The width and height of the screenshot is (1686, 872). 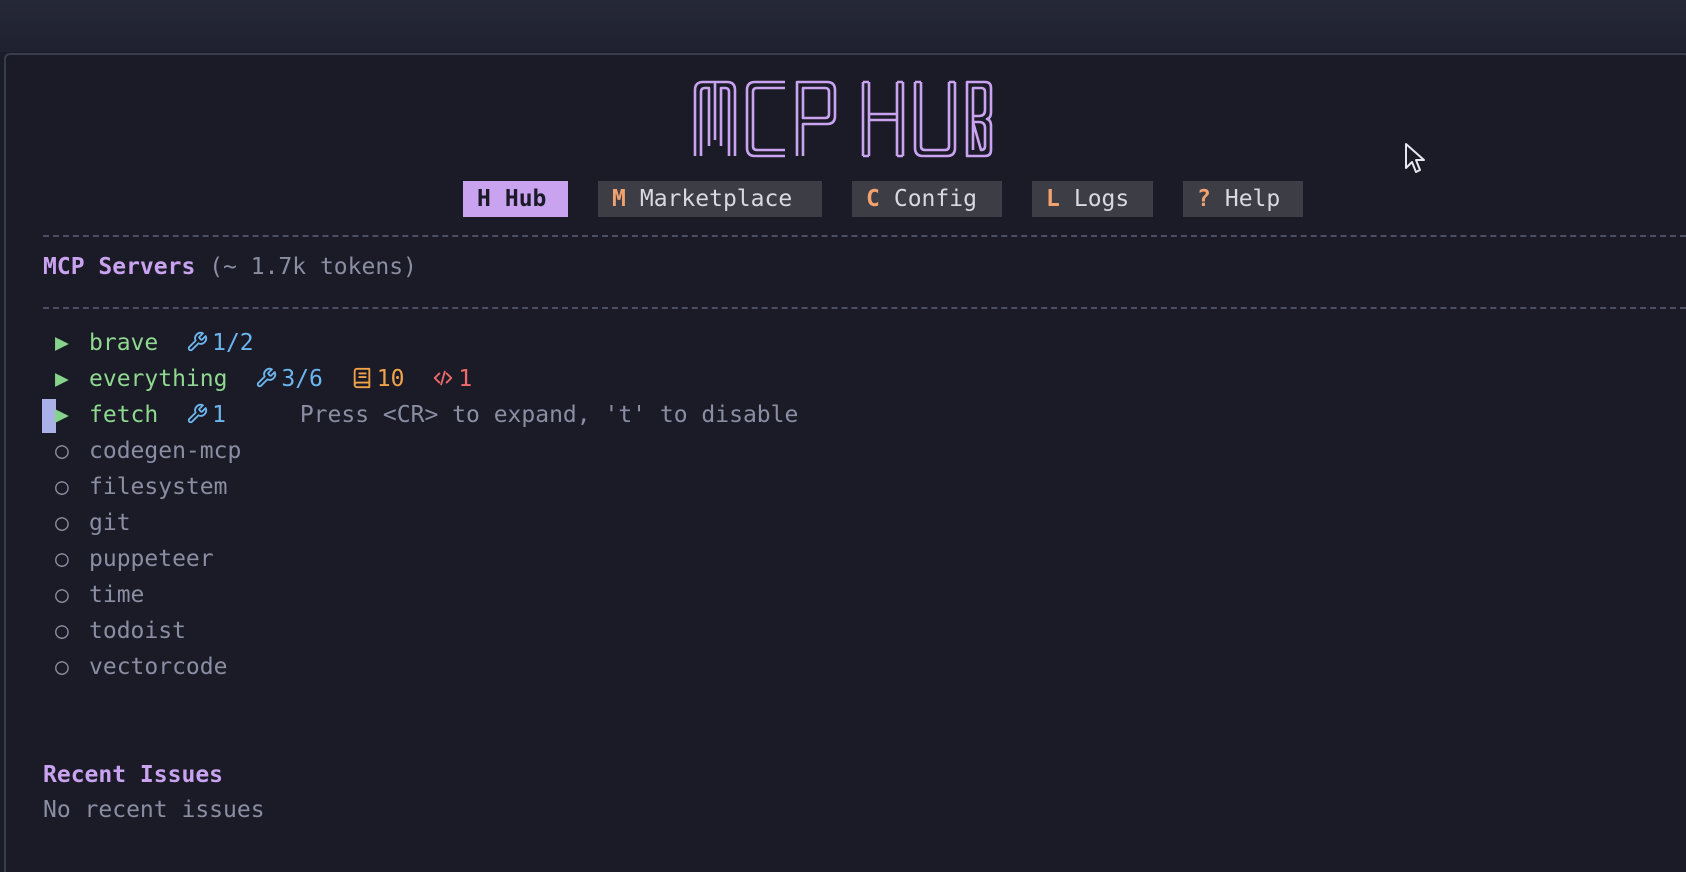 I want to click on terminal-title-bar, so click(x=843, y=26).